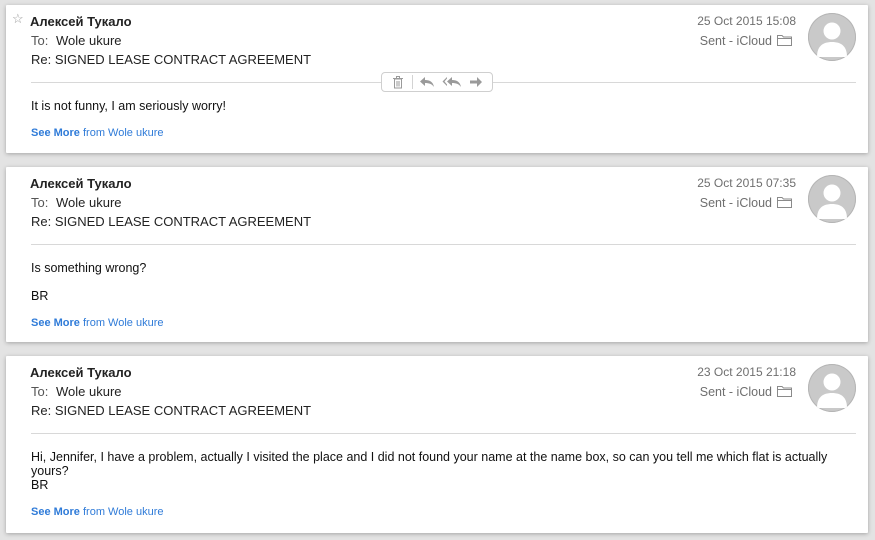  What do you see at coordinates (746, 21) in the screenshot?
I see `message-date: 25 Oct 2015 15:08` at bounding box center [746, 21].